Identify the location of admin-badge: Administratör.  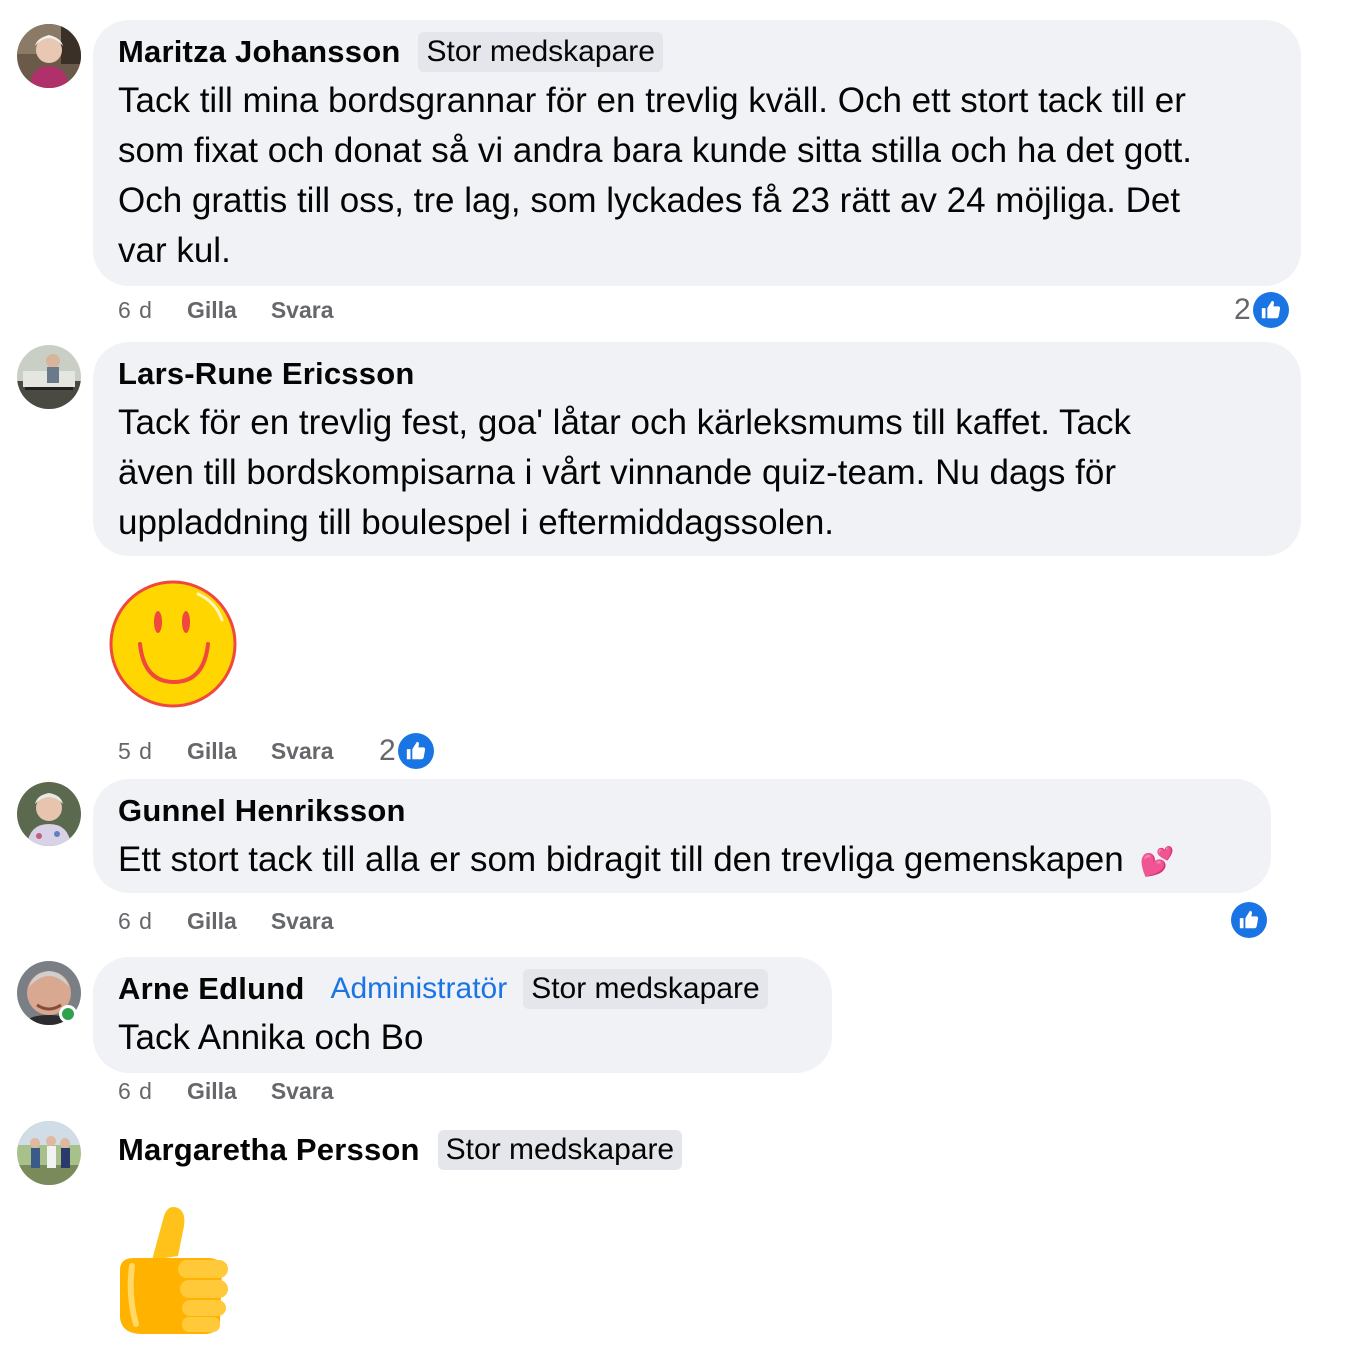
(419, 988).